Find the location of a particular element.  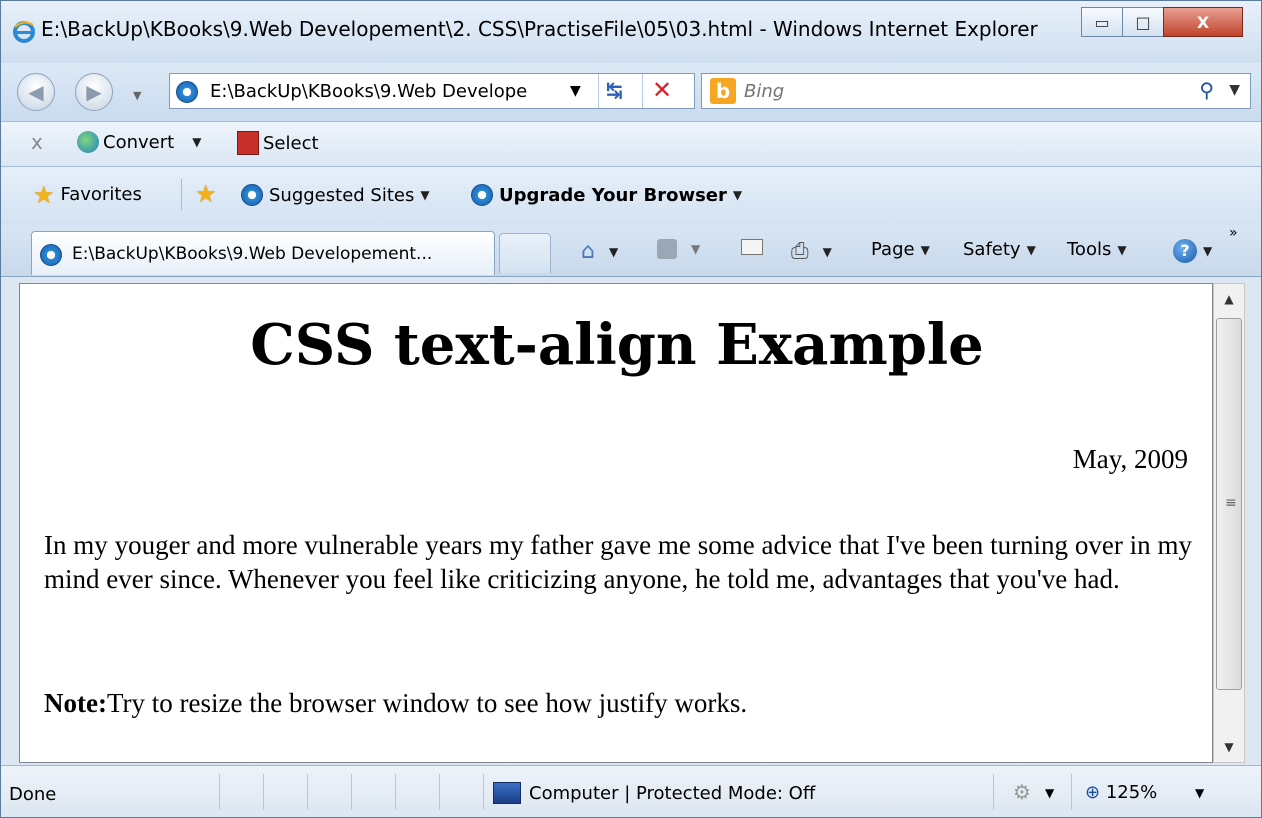

add-to-favorites-bar-button: ★ is located at coordinates (206, 194).